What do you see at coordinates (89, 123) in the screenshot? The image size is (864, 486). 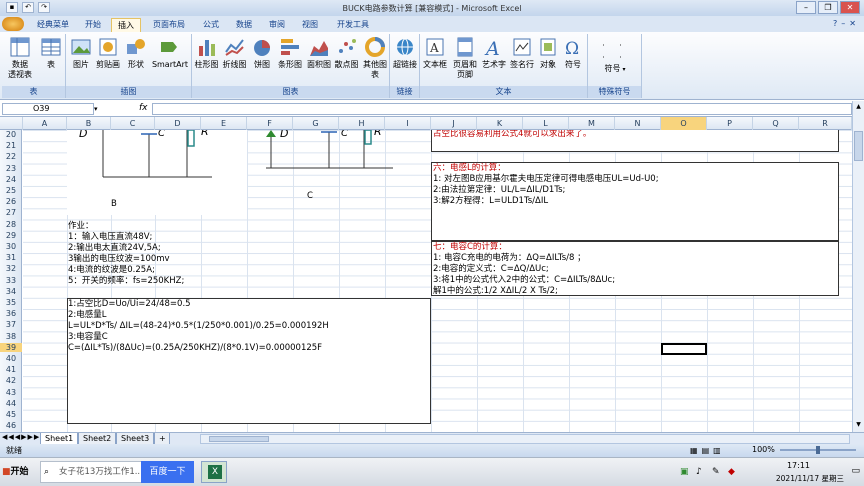 I see `column-header: B` at bounding box center [89, 123].